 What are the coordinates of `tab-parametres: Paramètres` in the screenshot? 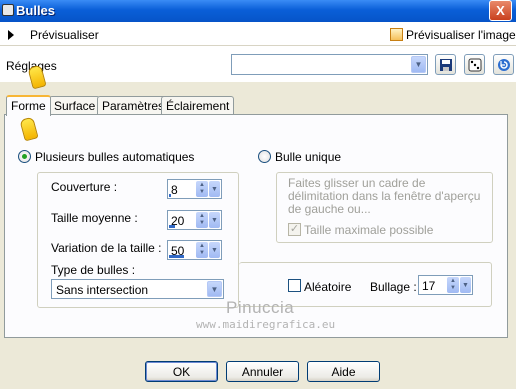 It's located at (133, 105).